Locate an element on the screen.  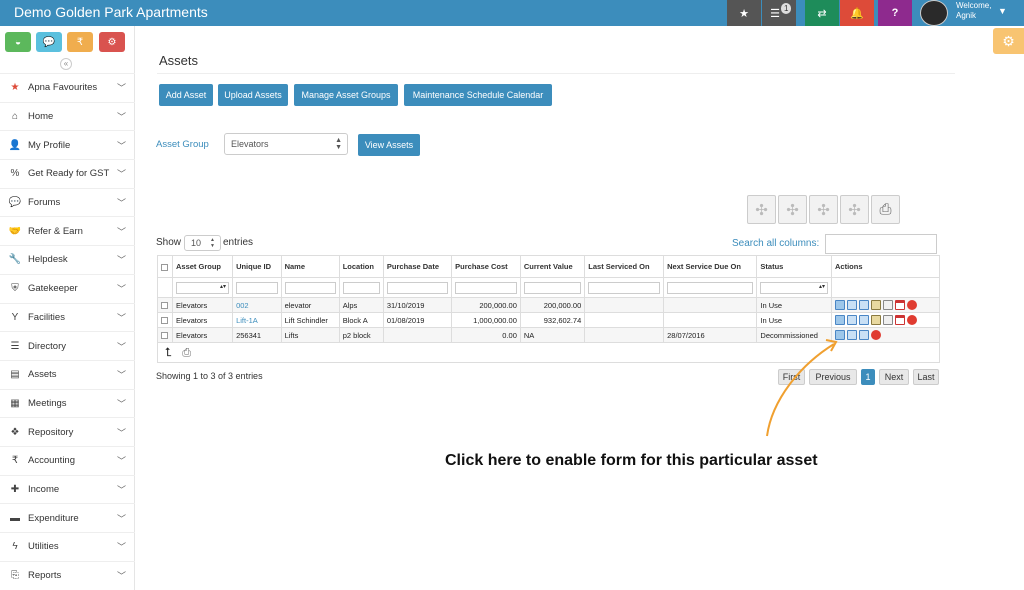
current-value-filter is located at coordinates (552, 287).